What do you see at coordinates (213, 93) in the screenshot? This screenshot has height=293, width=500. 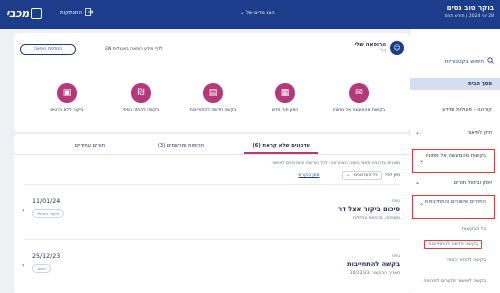 I see `document-icon: ▤` at bounding box center [213, 93].